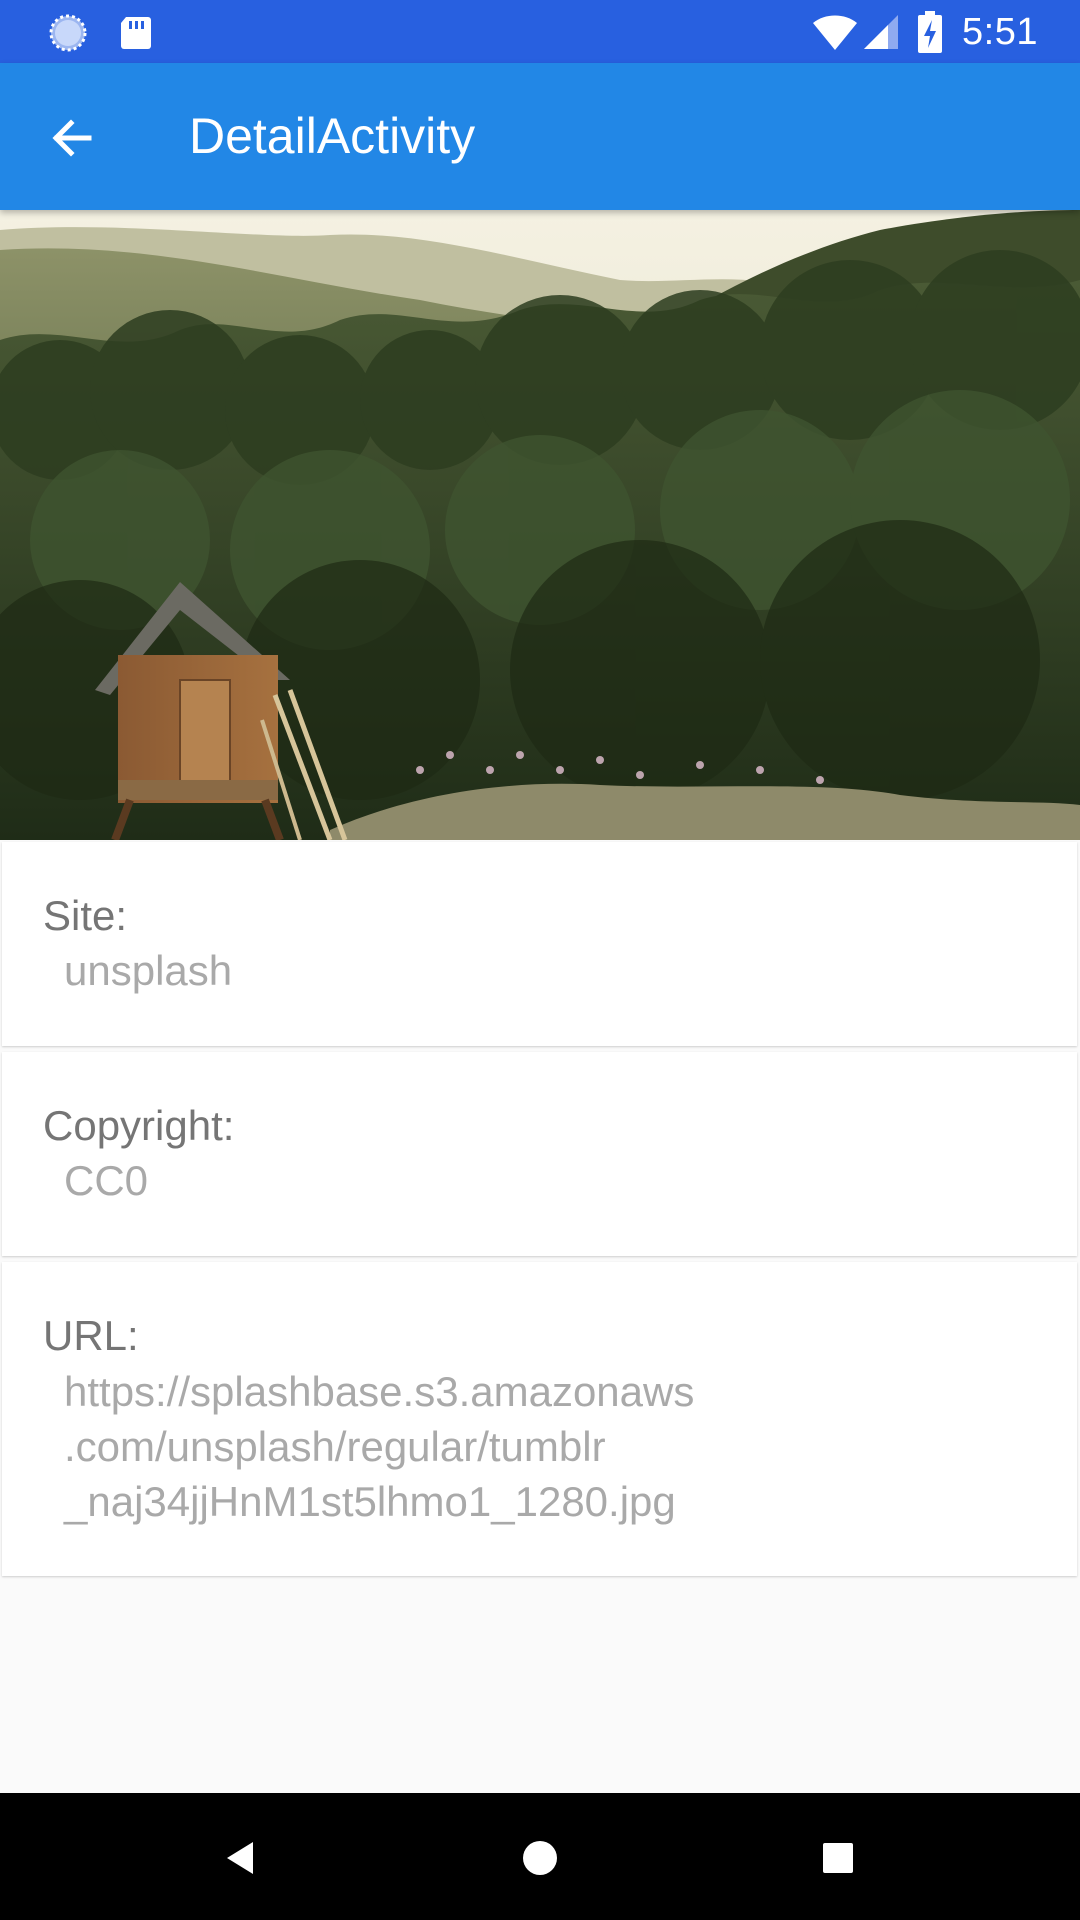 This screenshot has height=1920, width=1080. I want to click on nav-home-button, so click(540, 1858).